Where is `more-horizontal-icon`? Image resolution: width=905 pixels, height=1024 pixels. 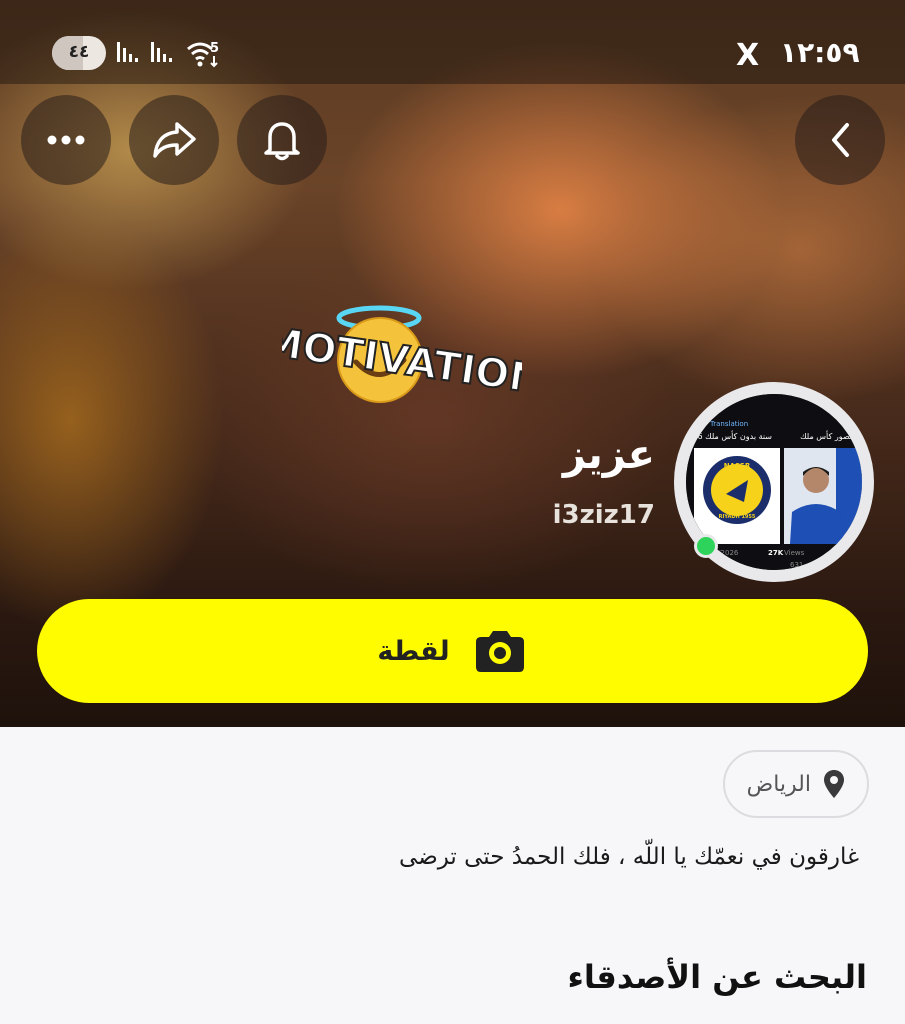
more-horizontal-icon is located at coordinates (66, 140).